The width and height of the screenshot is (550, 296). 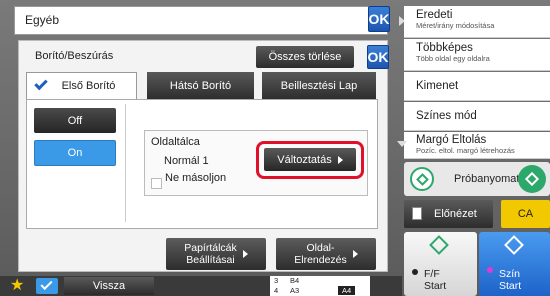 I want to click on no-copy-checkbox, so click(x=156, y=183).